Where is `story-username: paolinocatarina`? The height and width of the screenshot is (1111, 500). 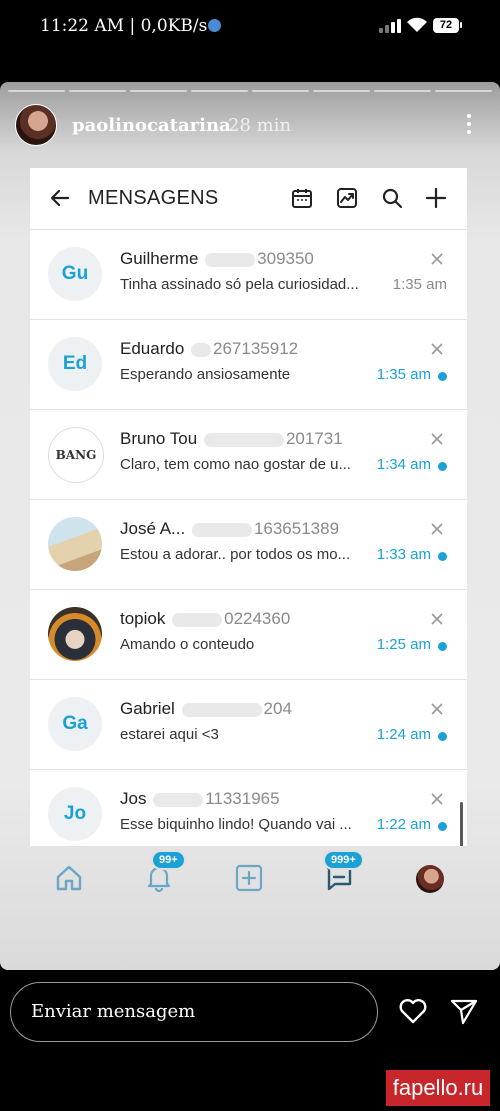
story-username: paolinocatarina is located at coordinates (151, 125).